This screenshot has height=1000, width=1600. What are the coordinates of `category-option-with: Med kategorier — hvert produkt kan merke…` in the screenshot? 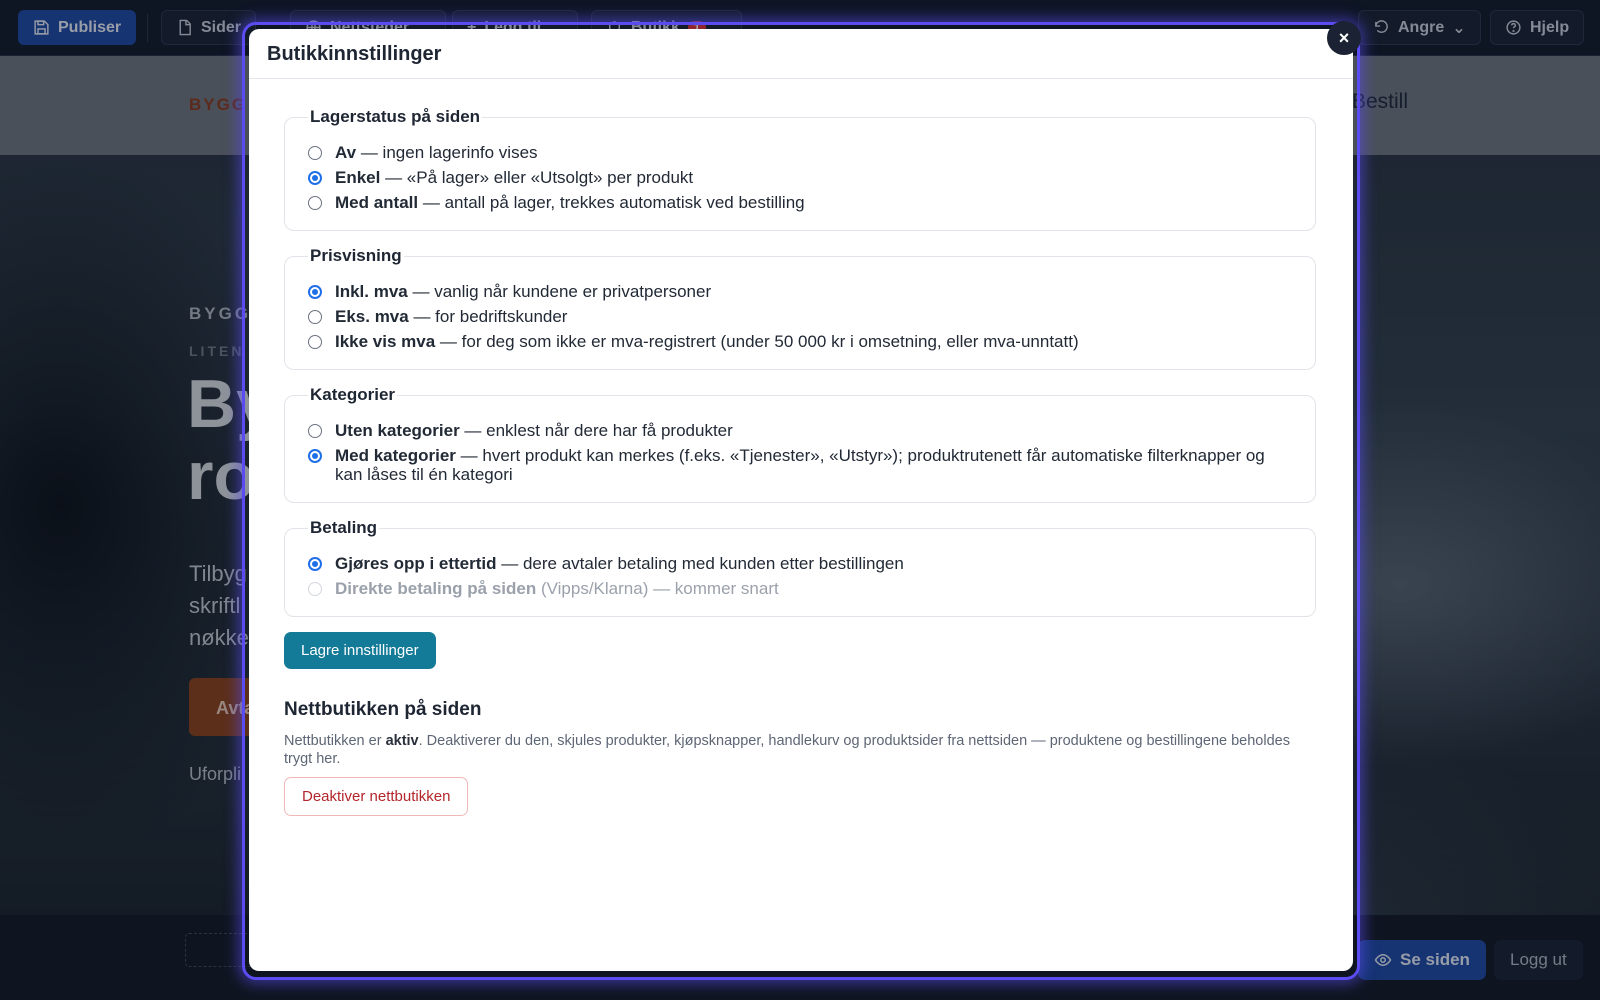 It's located at (800, 465).